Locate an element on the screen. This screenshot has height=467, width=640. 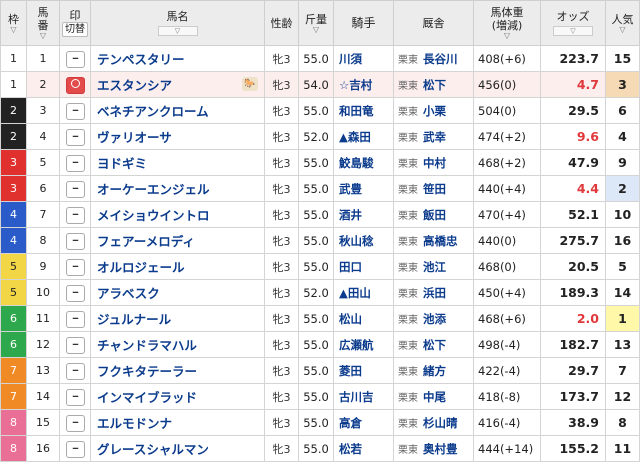
trainer-link: 奥村豊 is located at coordinates (440, 449).